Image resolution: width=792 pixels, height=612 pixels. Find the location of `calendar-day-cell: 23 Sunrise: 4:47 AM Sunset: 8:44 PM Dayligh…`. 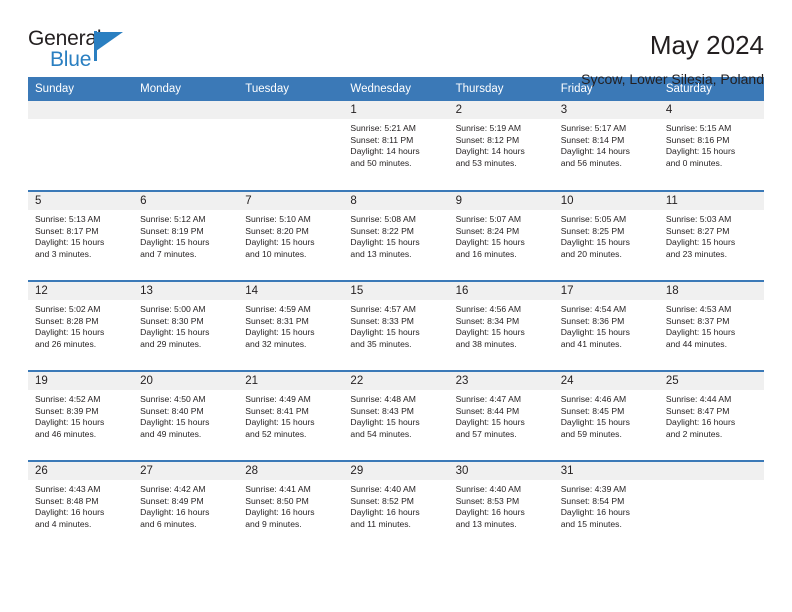

calendar-day-cell: 23 Sunrise: 4:47 AM Sunset: 8:44 PM Dayligh… is located at coordinates (501, 415).